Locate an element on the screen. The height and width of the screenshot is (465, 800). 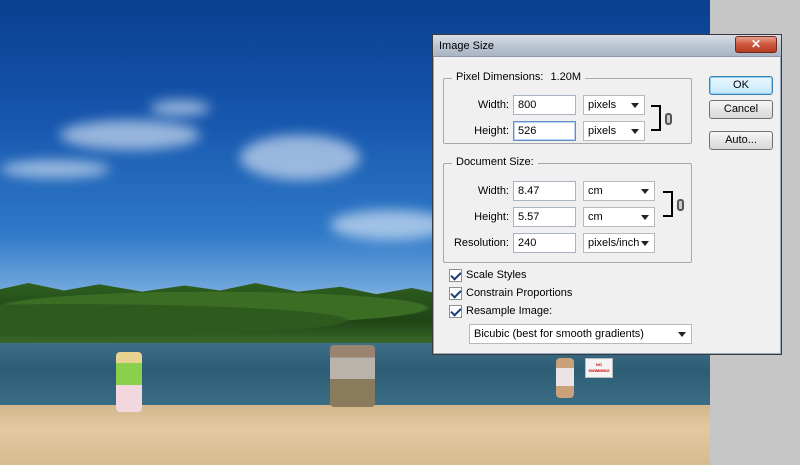
no-swimming-sign: NO SWIMMING is located at coordinates (599, 368).